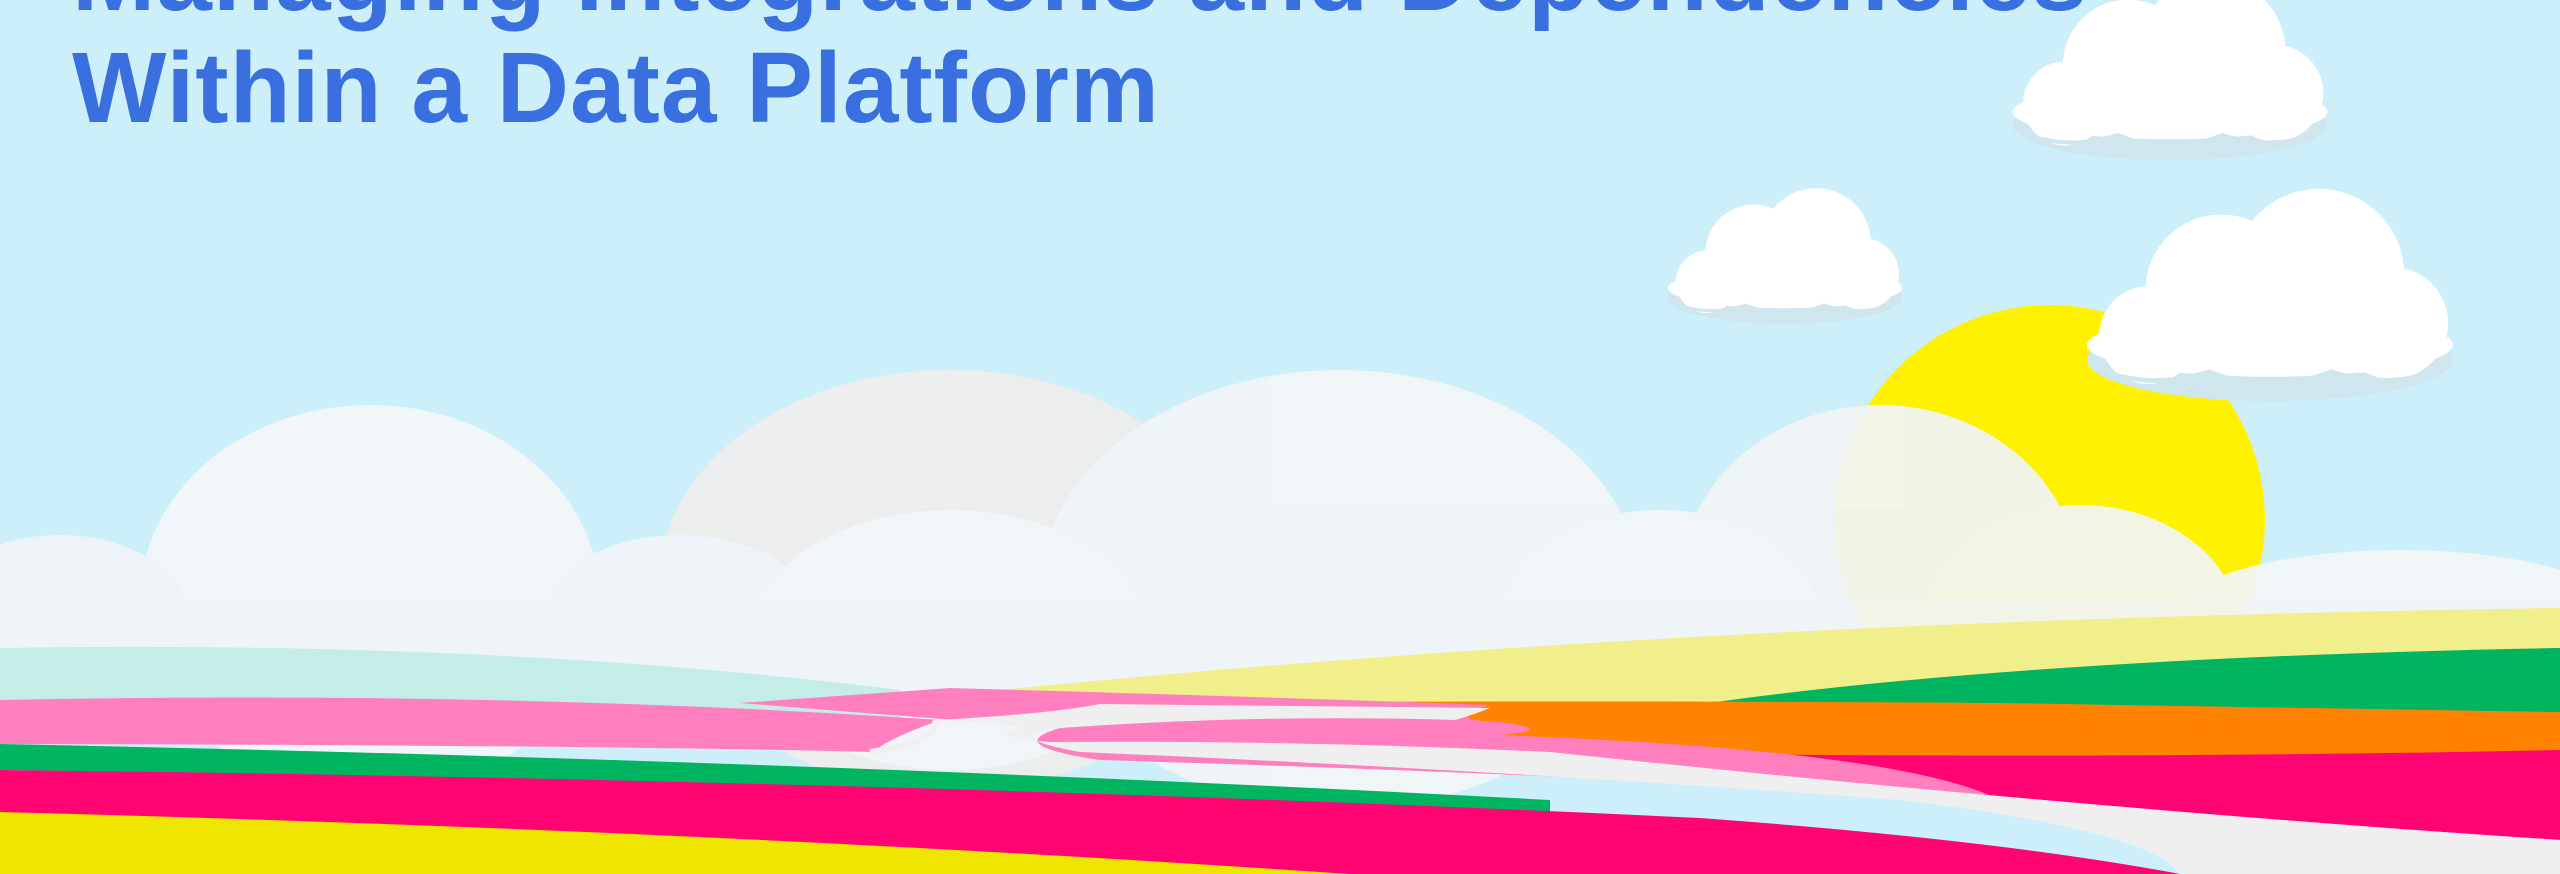 This screenshot has height=874, width=2560. What do you see at coordinates (1080, 16) in the screenshot?
I see `title-line-1: Managing Integrations and Dependencies` at bounding box center [1080, 16].